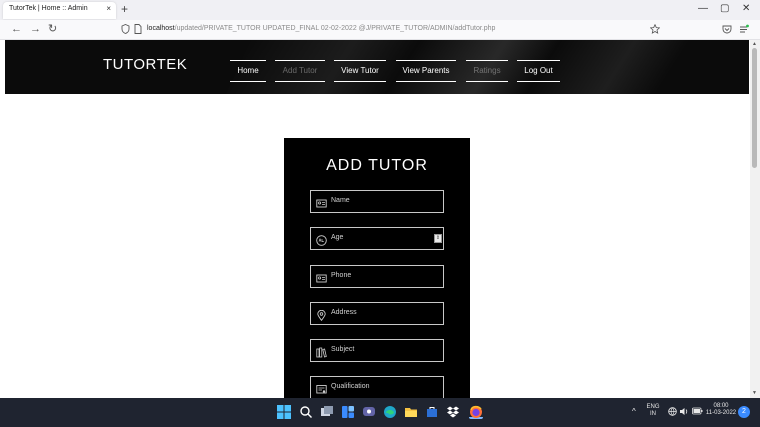 The height and width of the screenshot is (427, 760). Describe the element at coordinates (432, 412) in the screenshot. I see `store-icon` at that location.